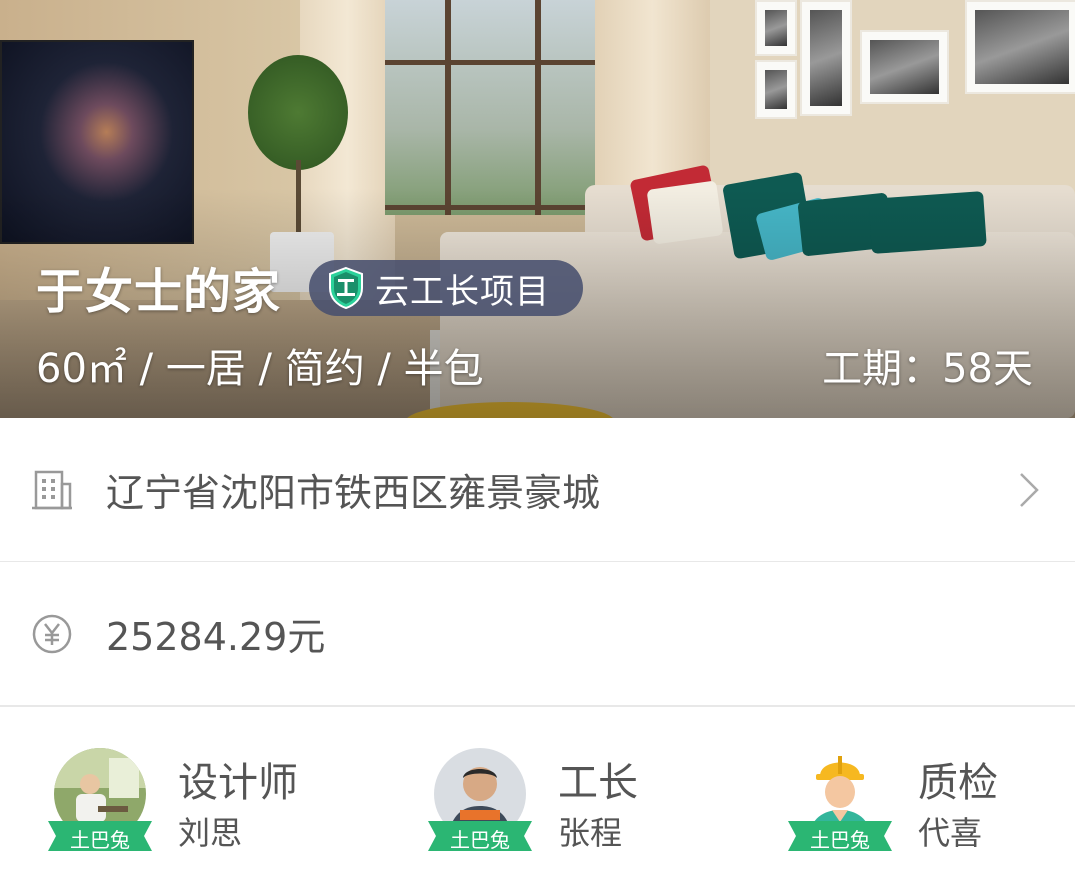  What do you see at coordinates (462, 291) in the screenshot?
I see `badge-label: 云工长项目` at bounding box center [462, 291].